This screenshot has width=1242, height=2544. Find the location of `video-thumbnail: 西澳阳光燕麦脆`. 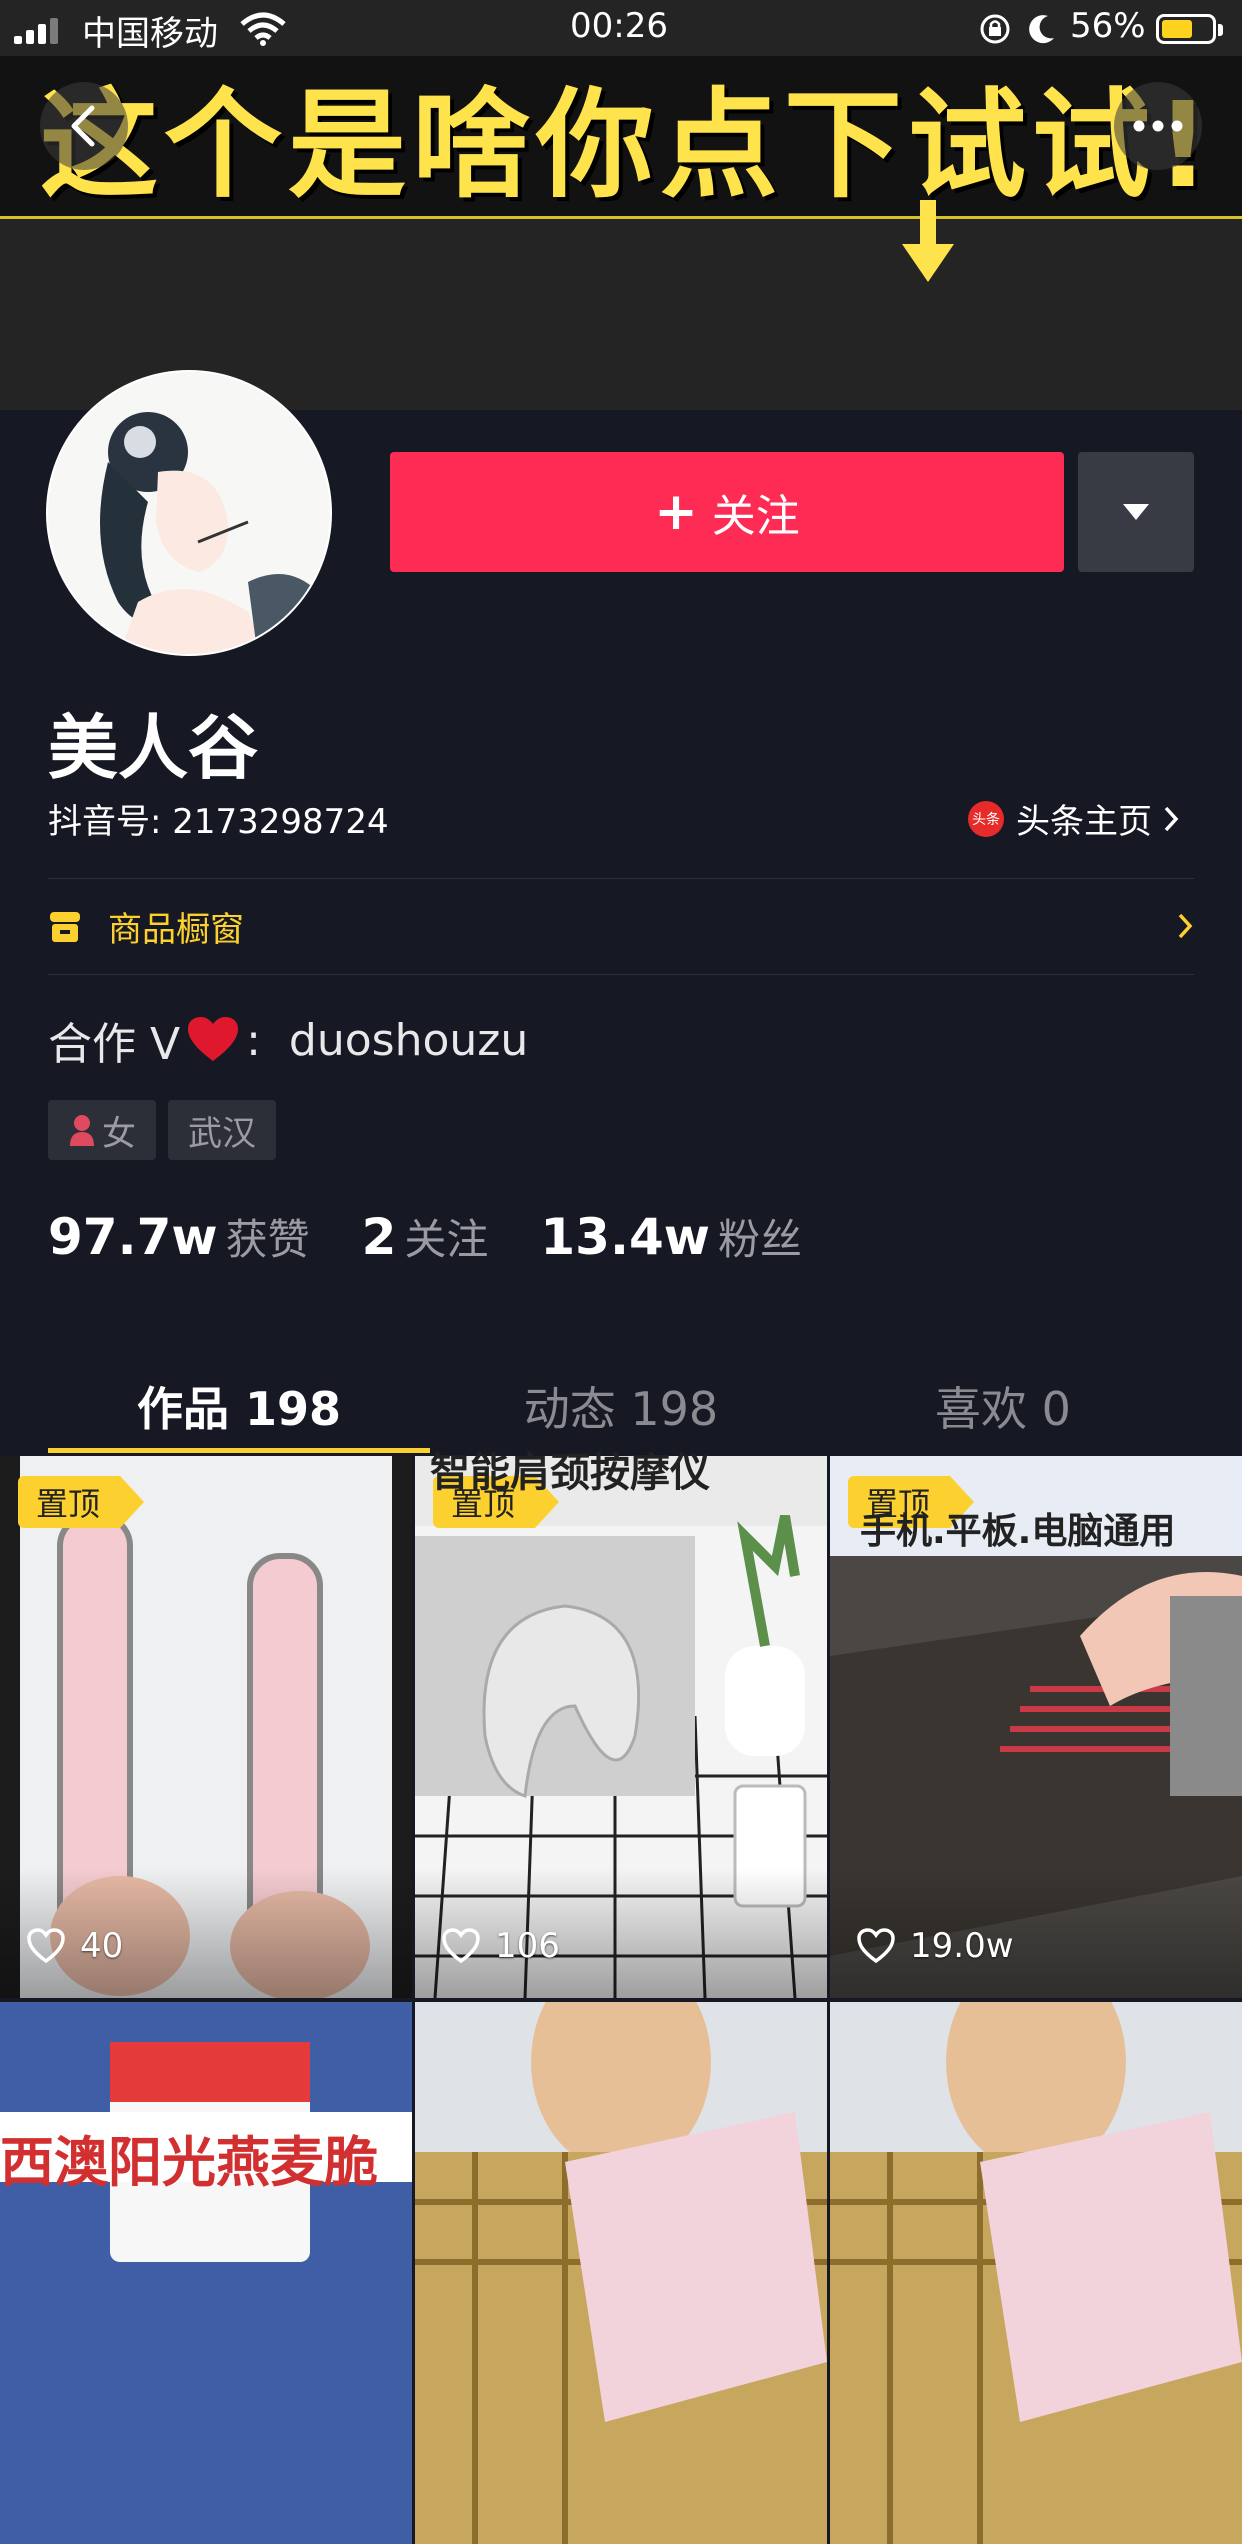

video-thumbnail: 西澳阳光燕麦脆 is located at coordinates (206, 2273).